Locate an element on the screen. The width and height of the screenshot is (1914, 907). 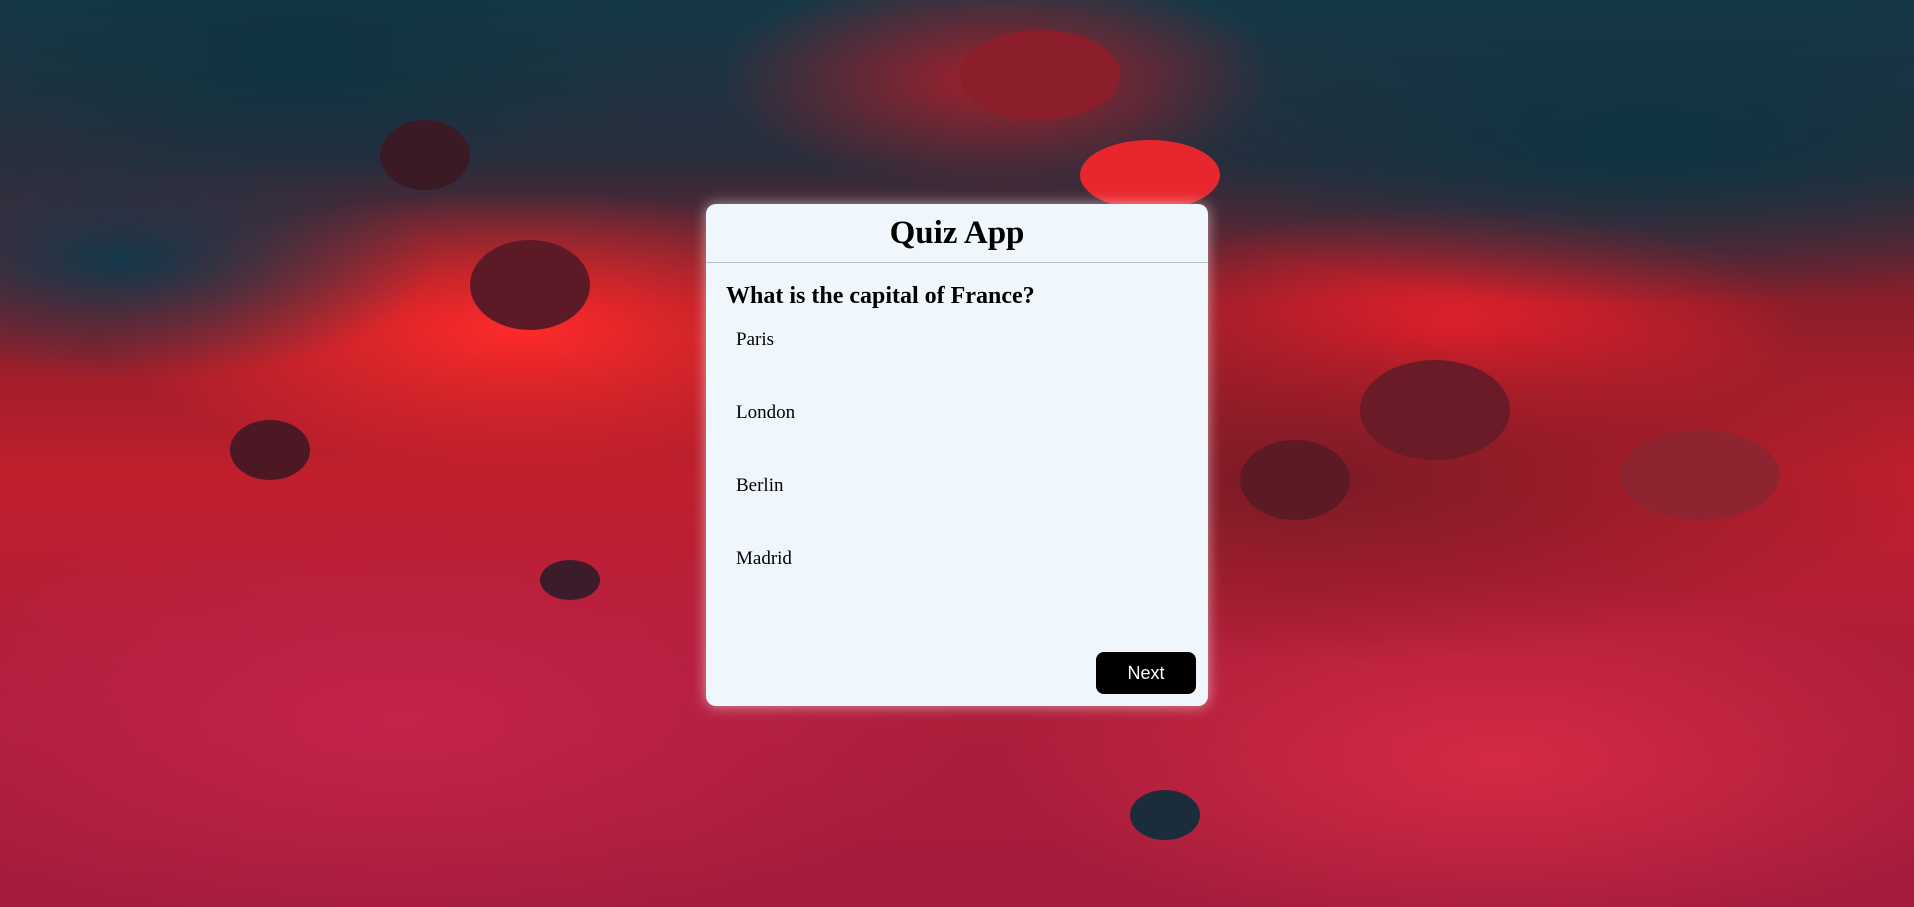
app-title: Quiz App is located at coordinates (957, 232).